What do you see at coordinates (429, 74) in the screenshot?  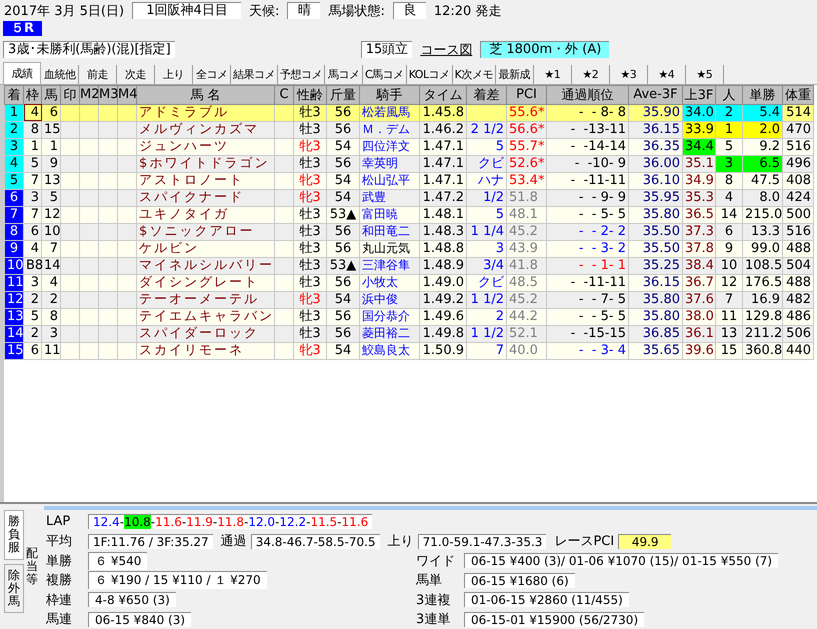 I see `tab: KOLコメ` at bounding box center [429, 74].